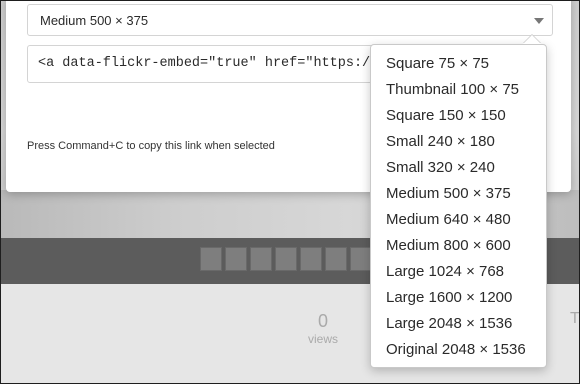 Image resolution: width=580 pixels, height=384 pixels. Describe the element at coordinates (458, 168) in the screenshot. I see `size-option: Small 320 × 240` at that location.